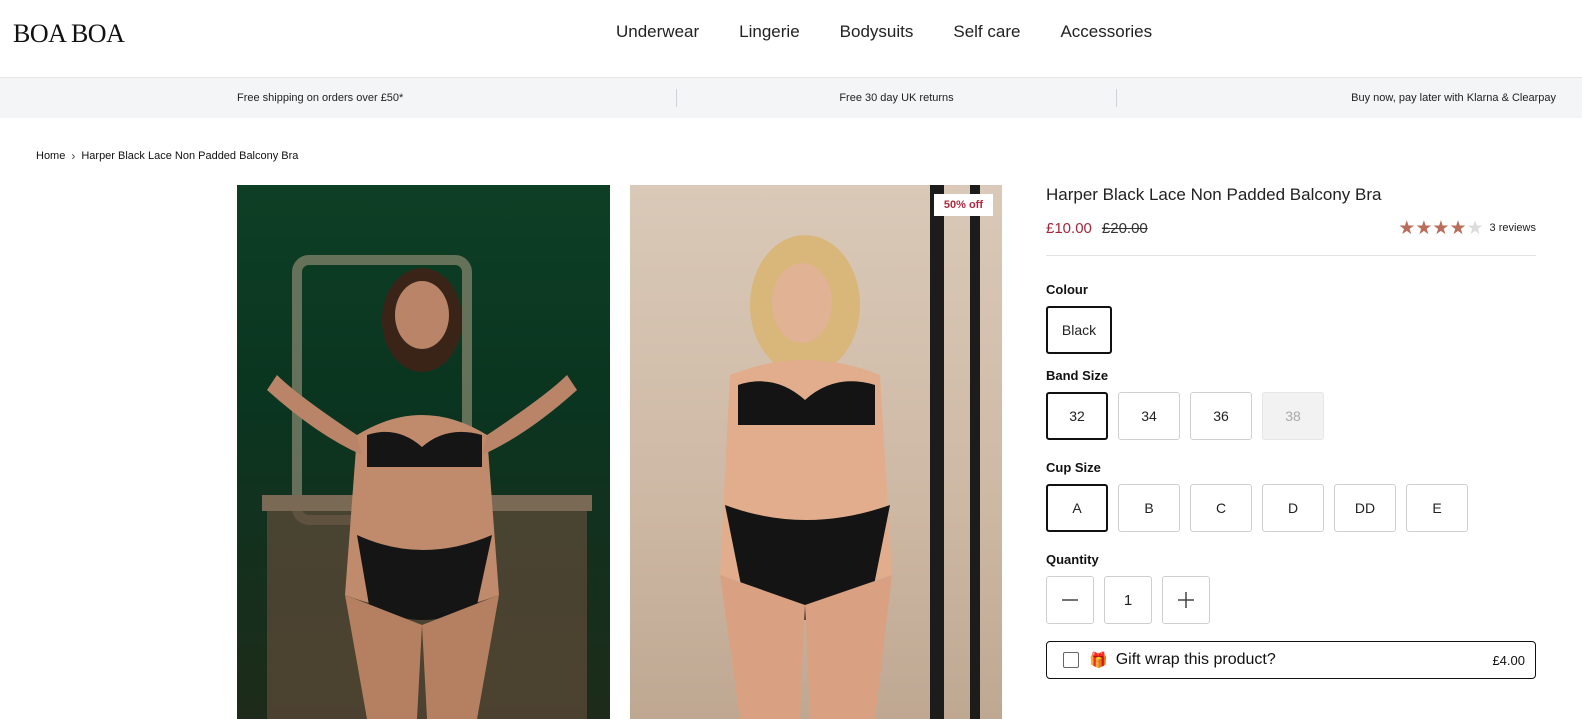 The width and height of the screenshot is (1582, 719). Describe the element at coordinates (1098, 660) in the screenshot. I see `gift-icon: 🎁` at that location.